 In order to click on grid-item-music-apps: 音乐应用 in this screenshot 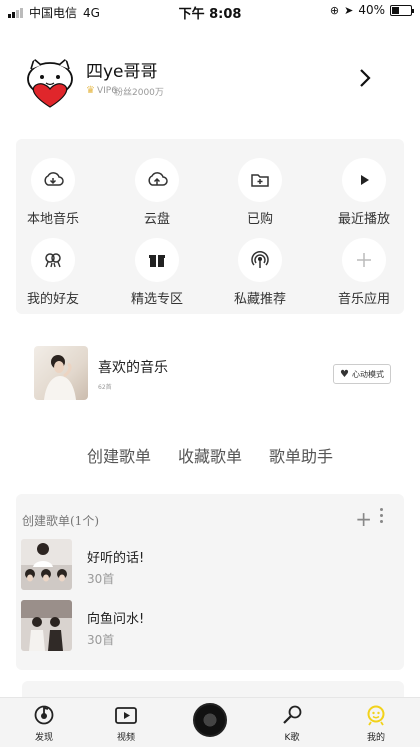, I will do `click(364, 272)`.